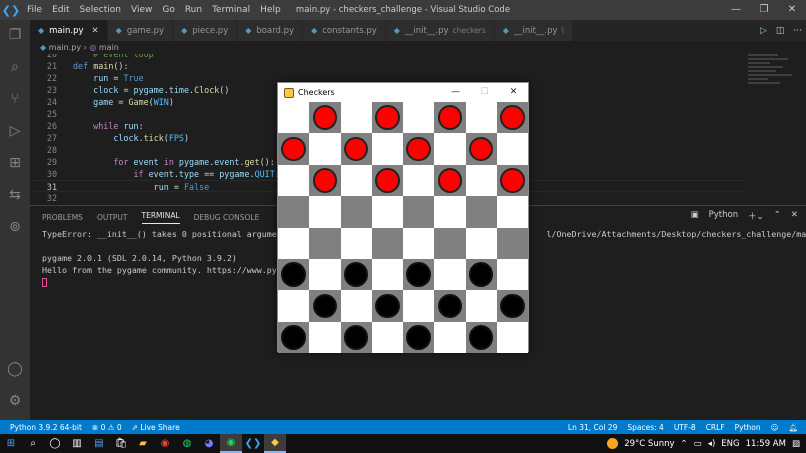 This screenshot has height=453, width=806. Describe the element at coordinates (231, 443) in the screenshot. I see `spotify-icon: ◉` at that location.